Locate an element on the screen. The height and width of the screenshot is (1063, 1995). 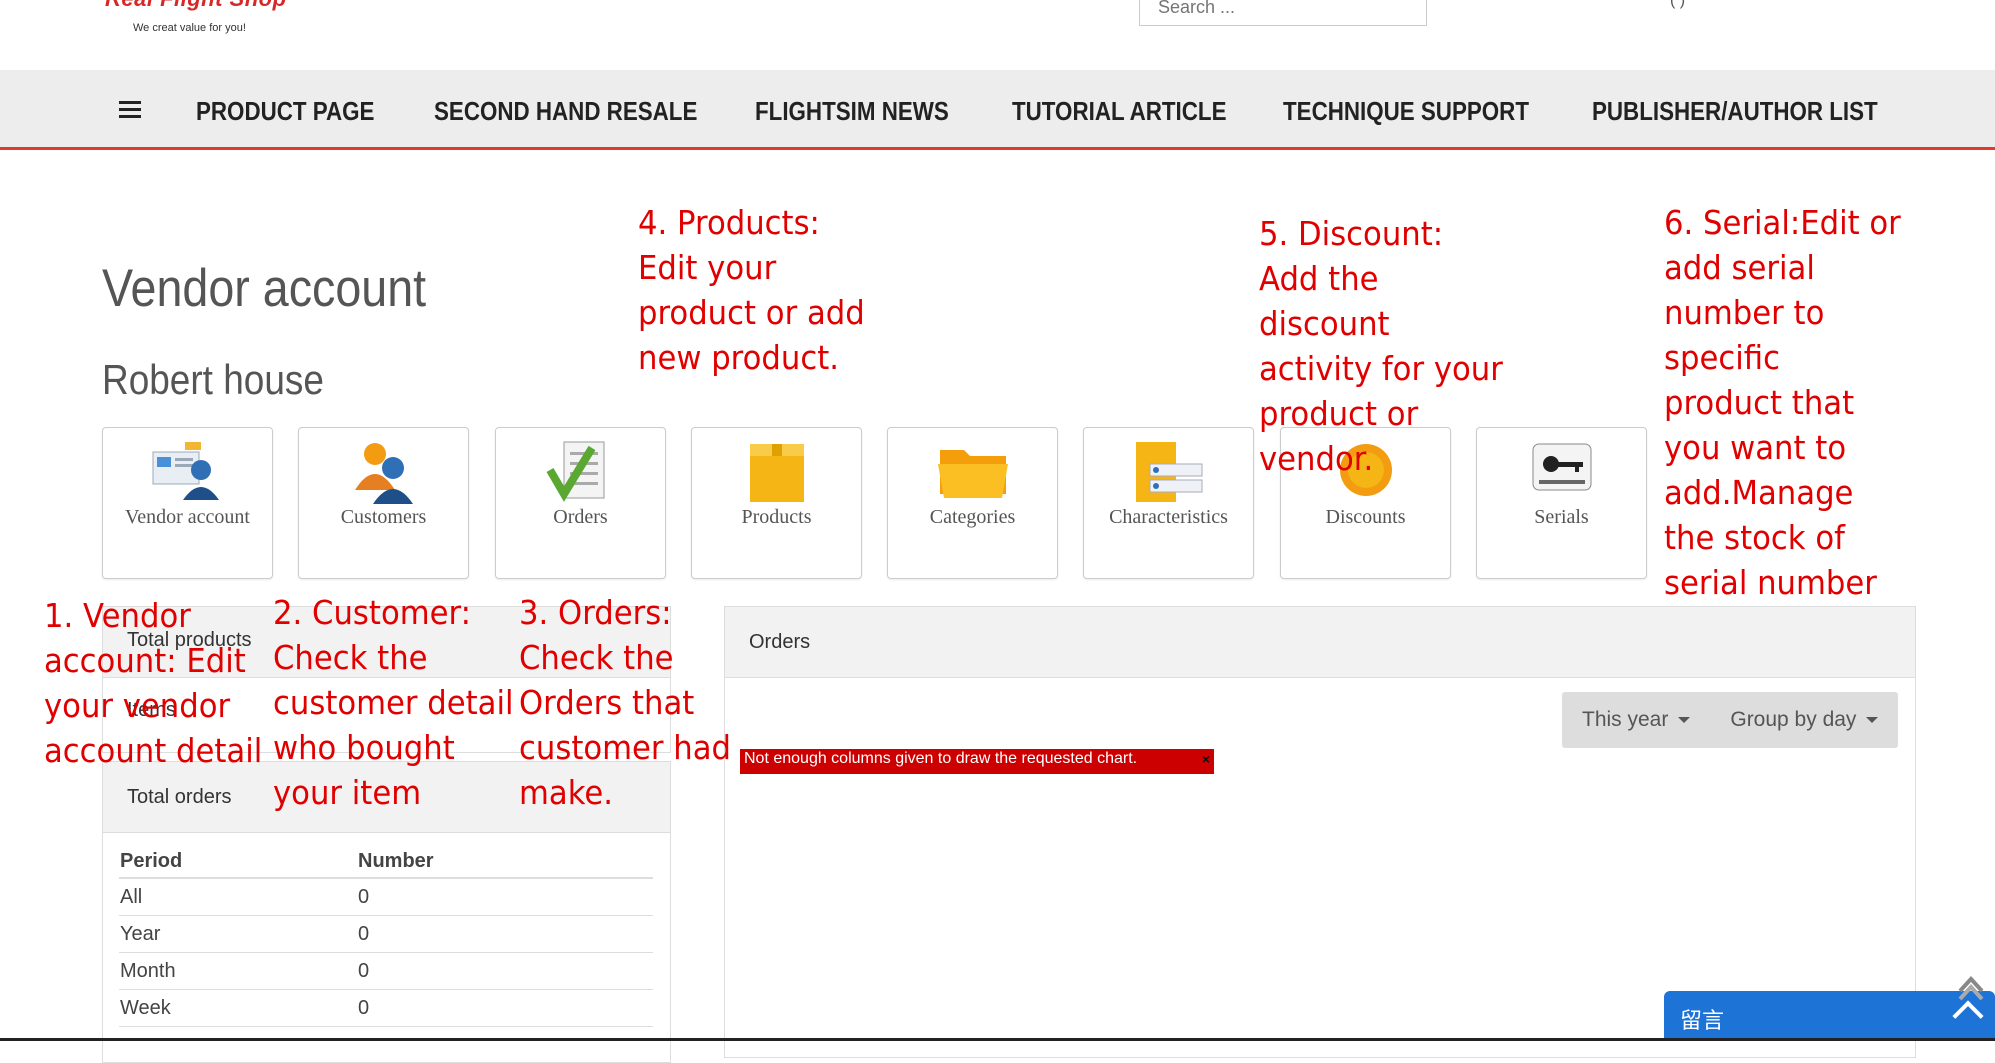
logo-text: Real Flight Shop is located at coordinates (196, 6).